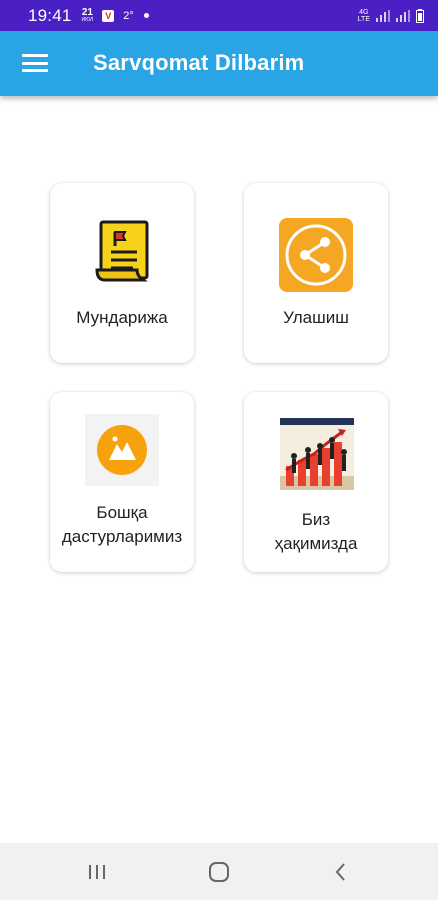 This screenshot has height=900, width=438. I want to click on team-growth-photo-icon, so click(317, 454).